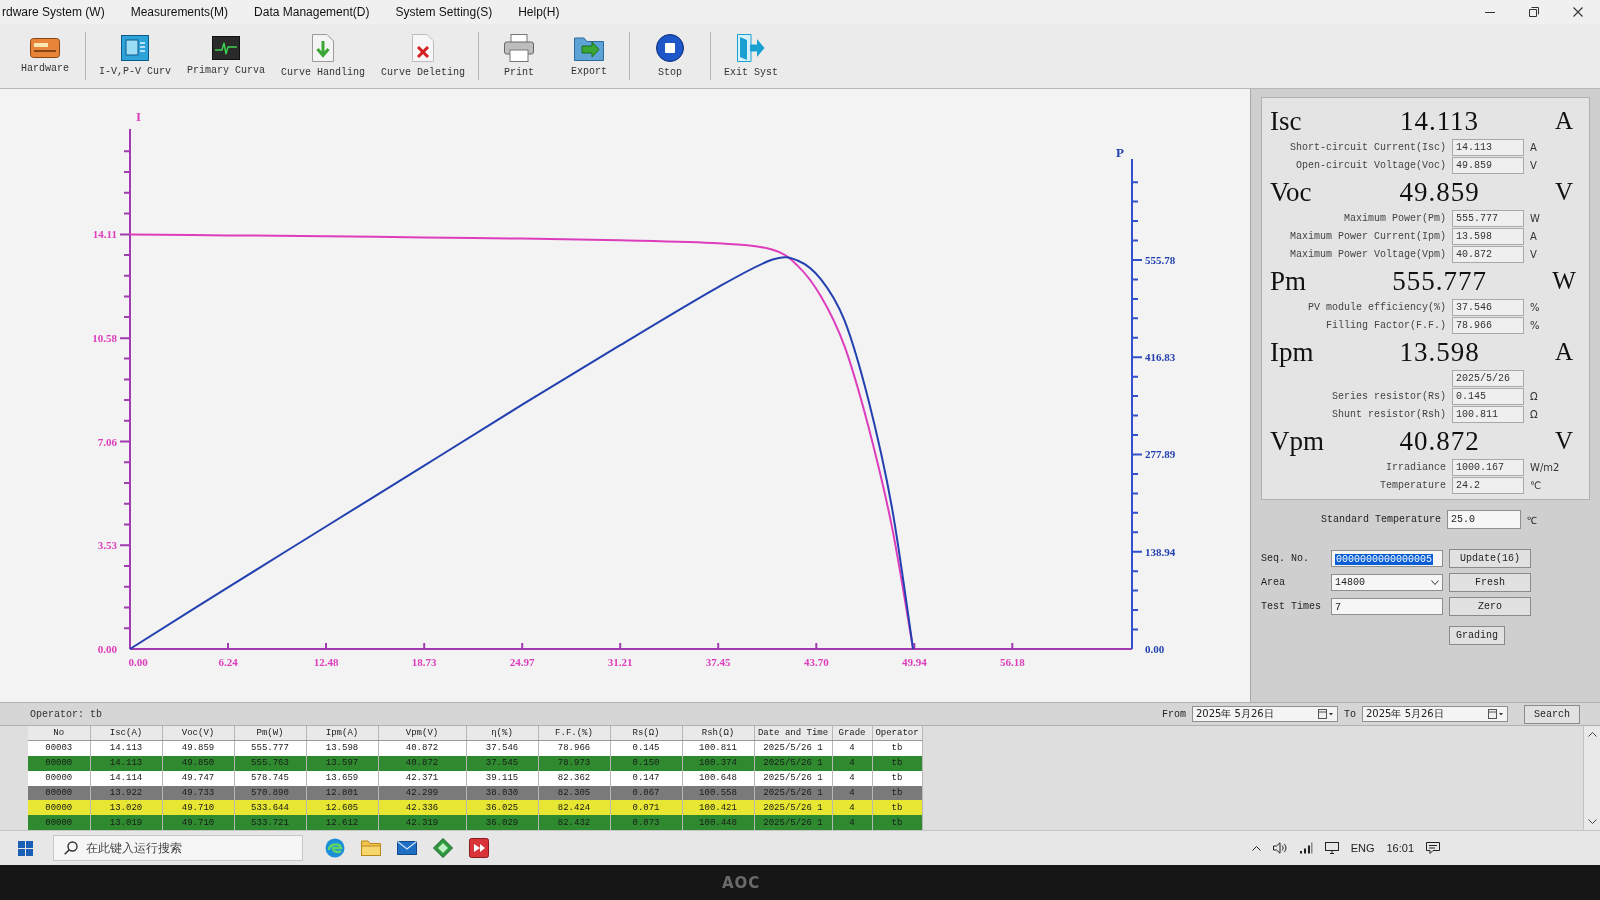  What do you see at coordinates (1439, 440) in the screenshot?
I see `reading-value: 40.872` at bounding box center [1439, 440].